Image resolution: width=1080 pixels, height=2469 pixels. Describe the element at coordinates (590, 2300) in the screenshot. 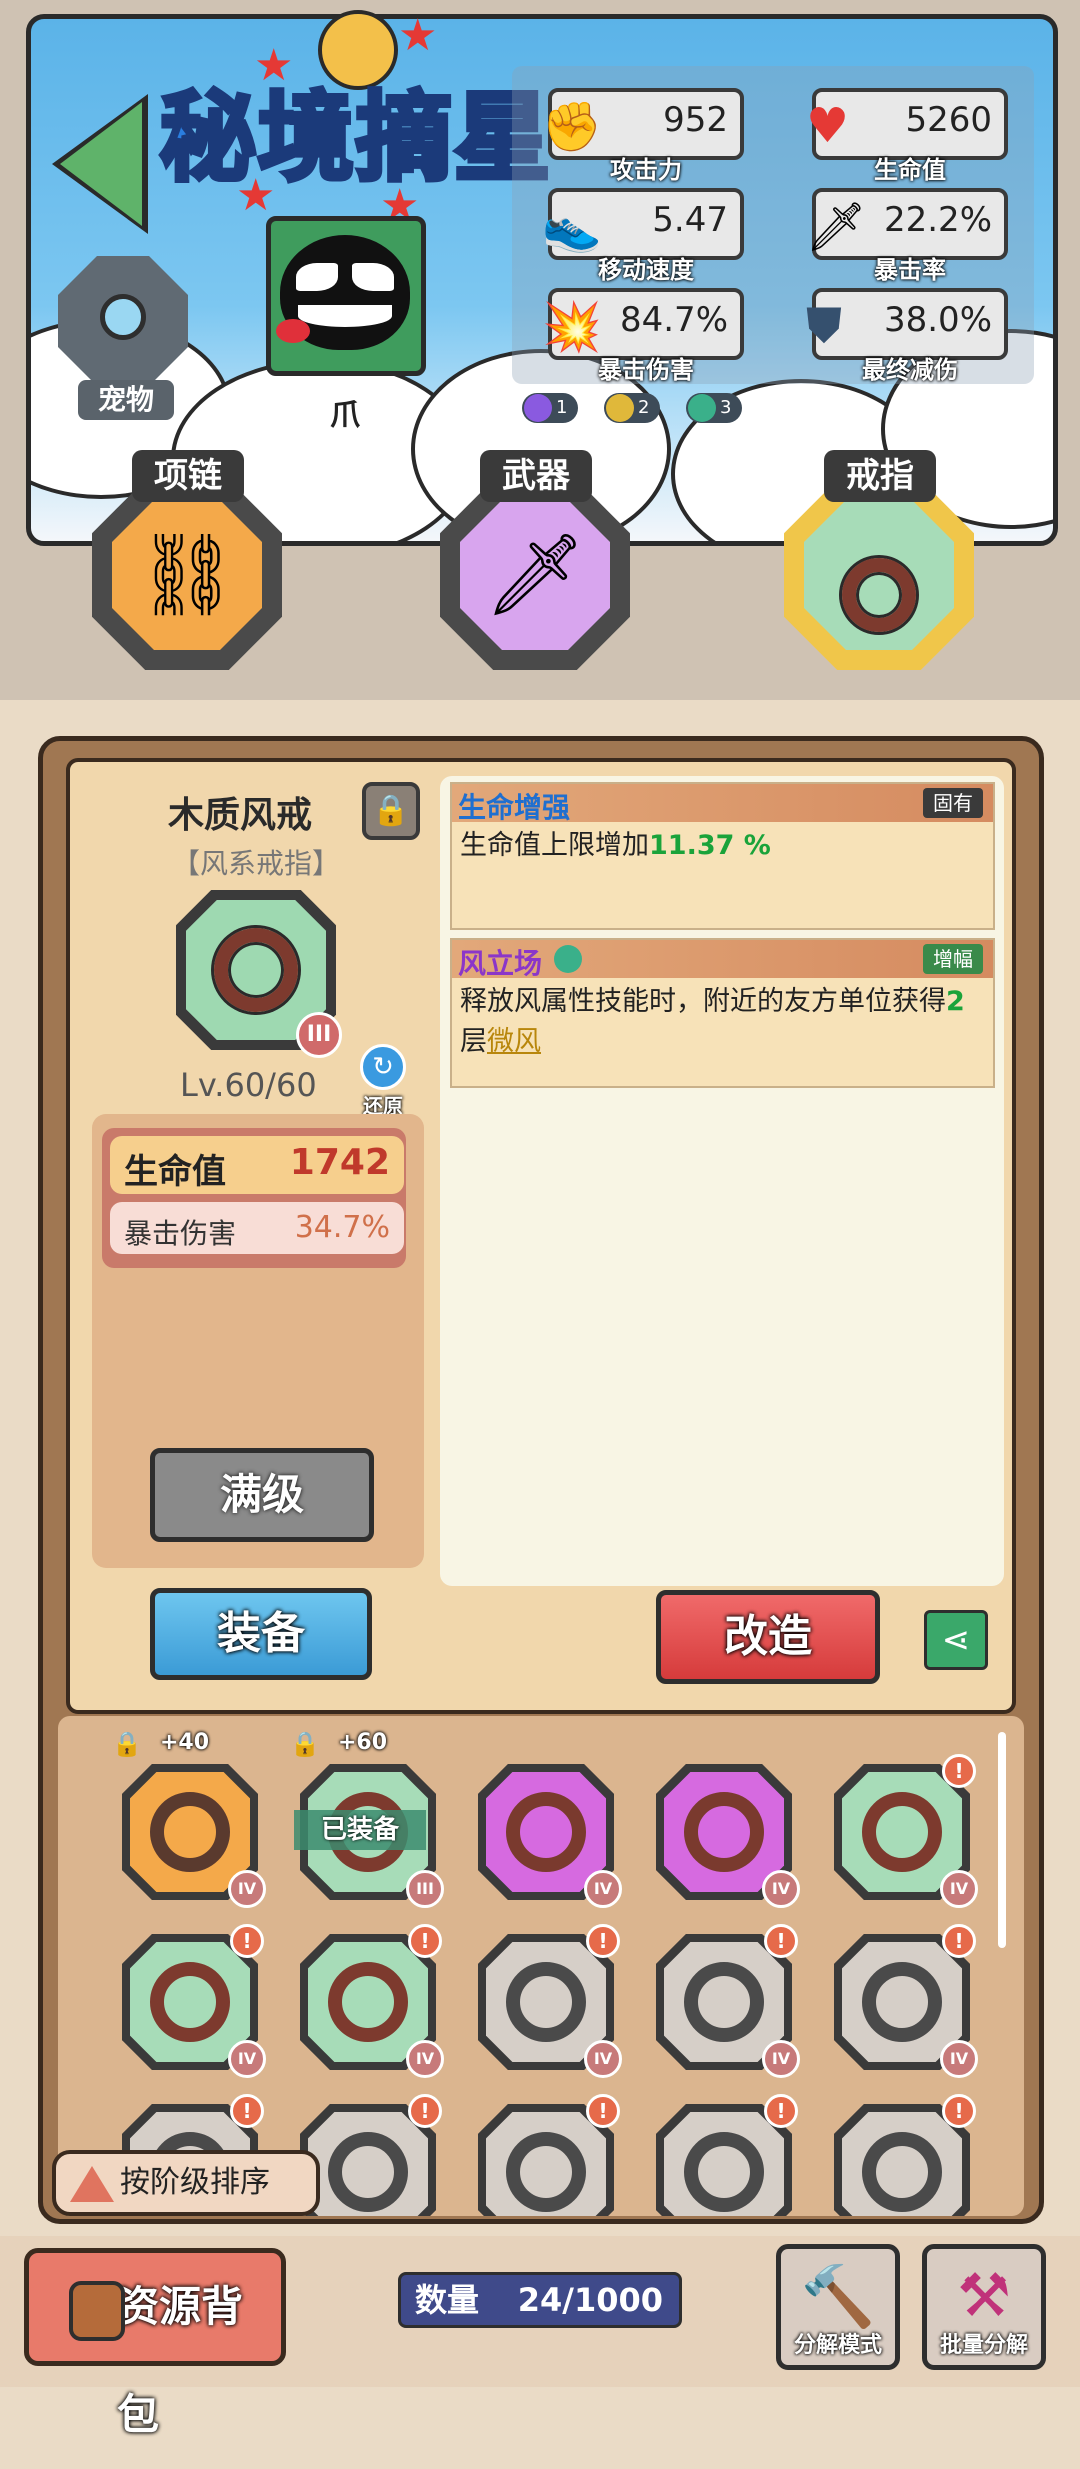

I see `count-value: 24/1000` at that location.